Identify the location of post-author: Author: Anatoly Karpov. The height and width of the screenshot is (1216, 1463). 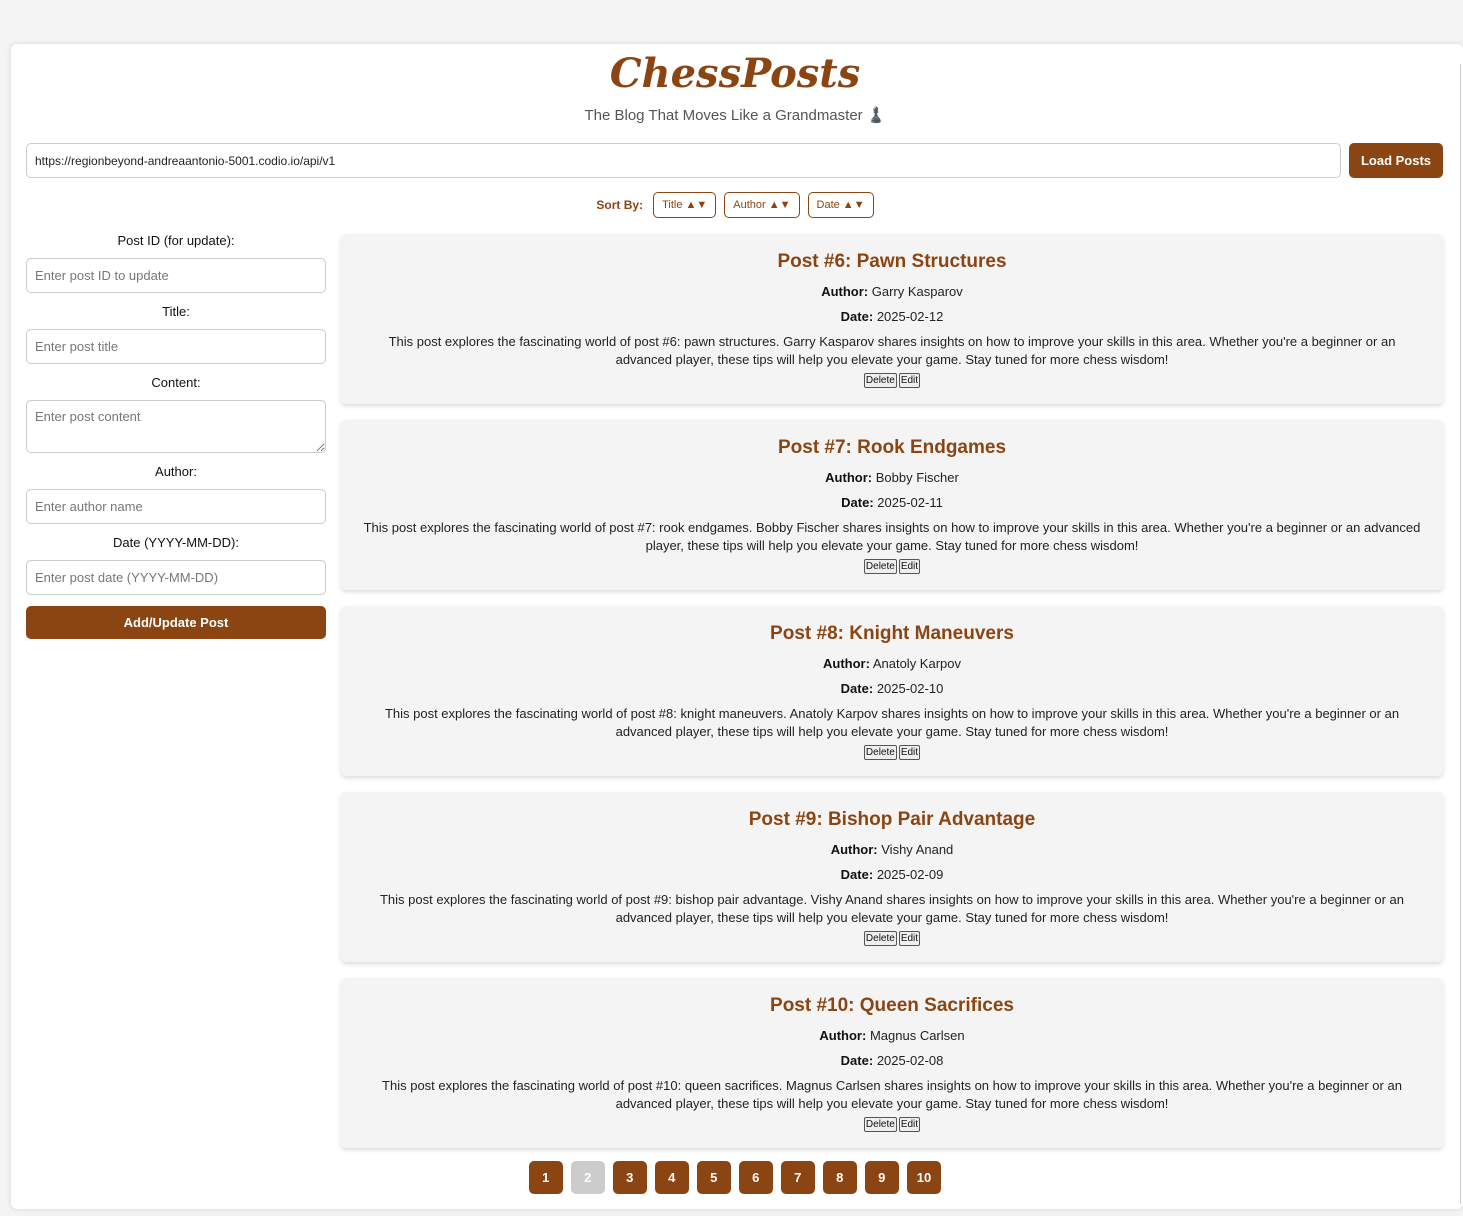
(892, 663).